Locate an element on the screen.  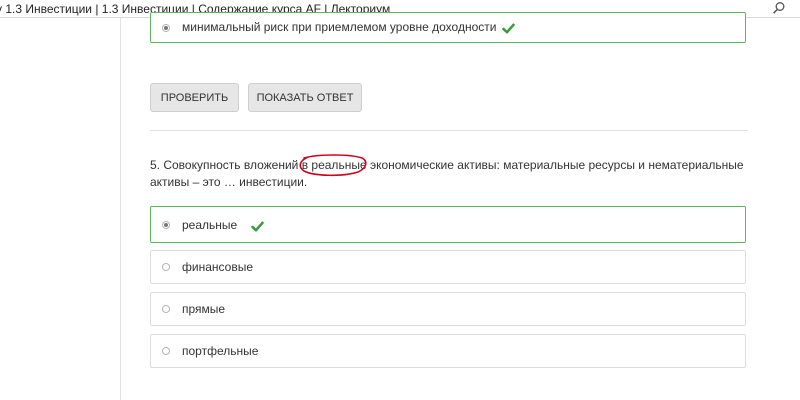
divider is located at coordinates (449, 130).